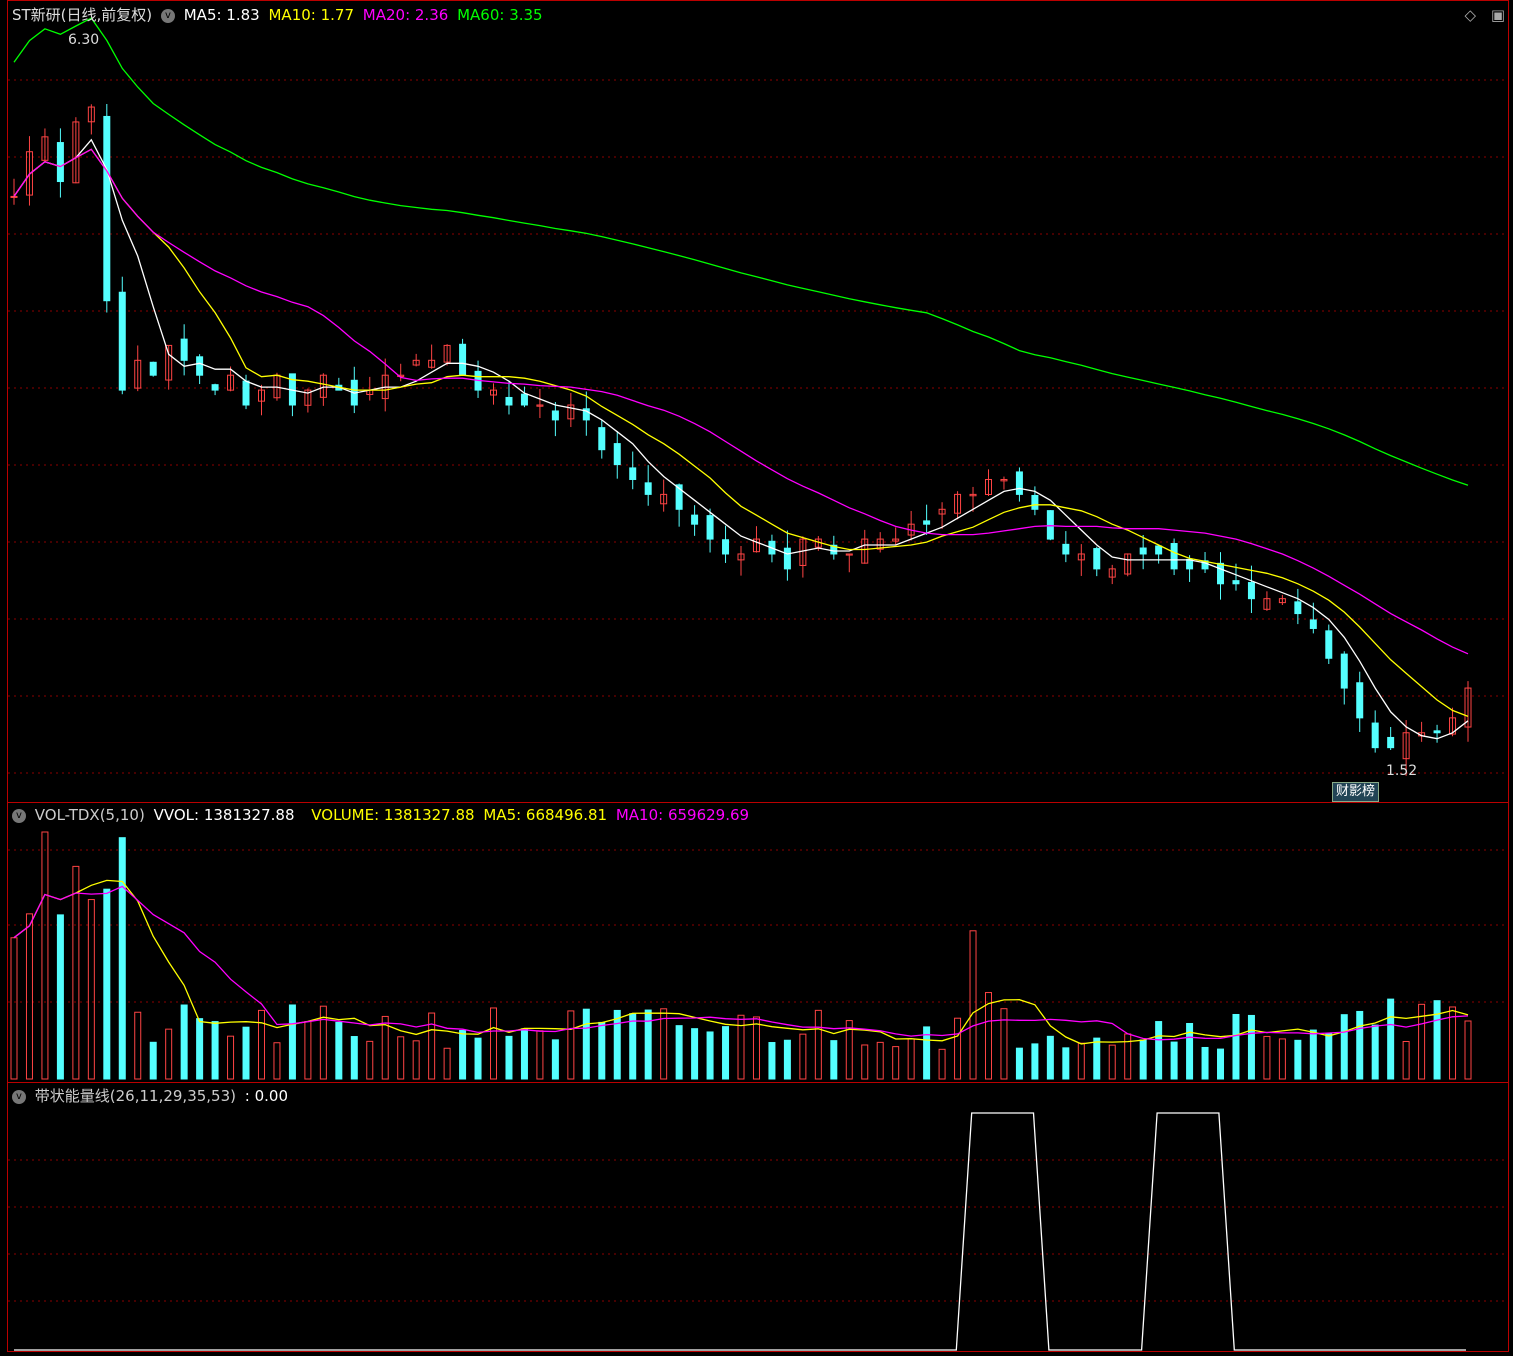 This screenshot has height=1356, width=1513. I want to click on stock-title: ST新研(日线,前复权), so click(82, 15).